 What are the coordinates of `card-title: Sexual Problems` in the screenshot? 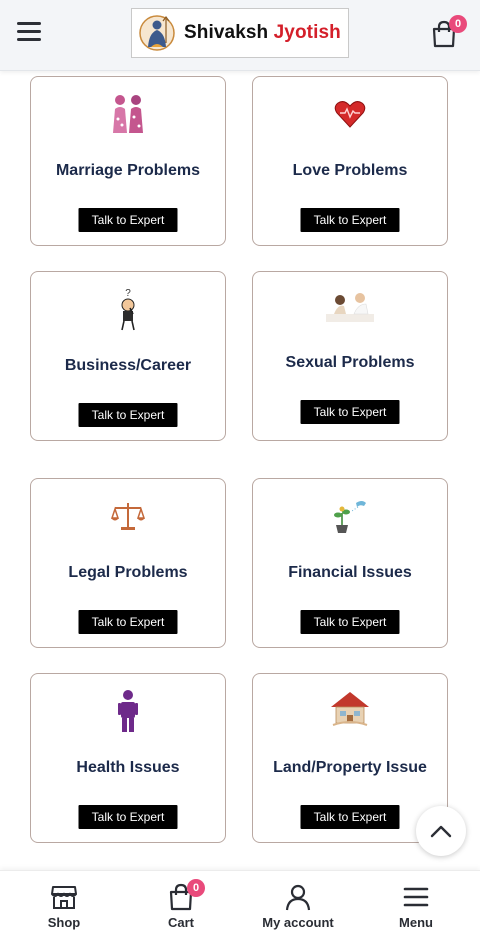 It's located at (350, 362).